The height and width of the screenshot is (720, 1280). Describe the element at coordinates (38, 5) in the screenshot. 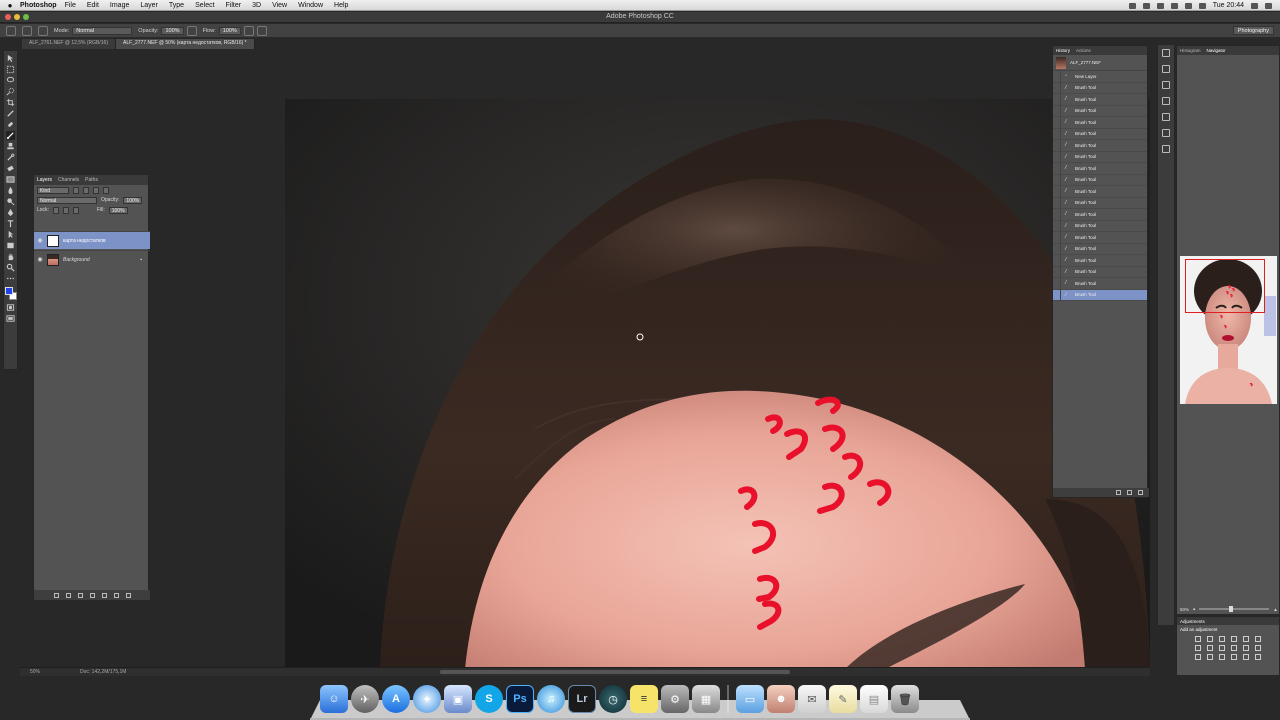

I see `menu-app-name: Photoshop` at that location.